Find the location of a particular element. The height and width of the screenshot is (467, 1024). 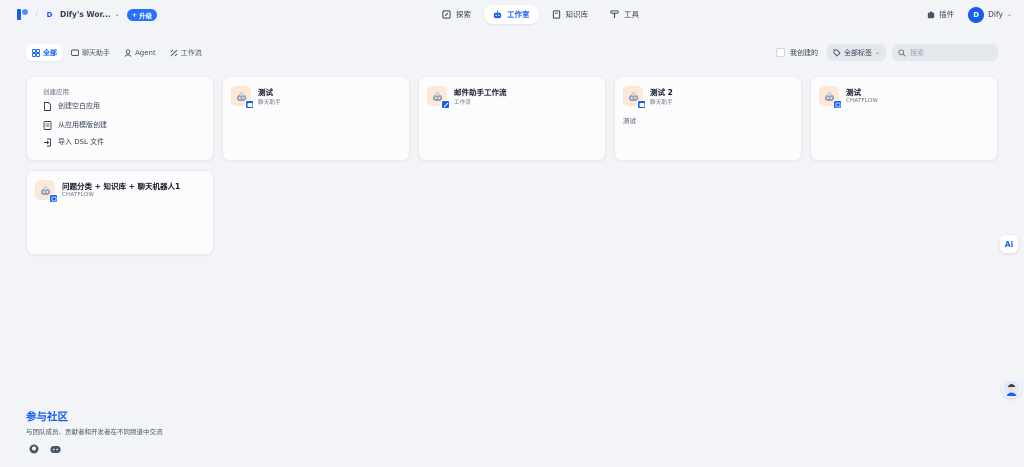

my-created-checkbox: 我创建的 is located at coordinates (796, 53).